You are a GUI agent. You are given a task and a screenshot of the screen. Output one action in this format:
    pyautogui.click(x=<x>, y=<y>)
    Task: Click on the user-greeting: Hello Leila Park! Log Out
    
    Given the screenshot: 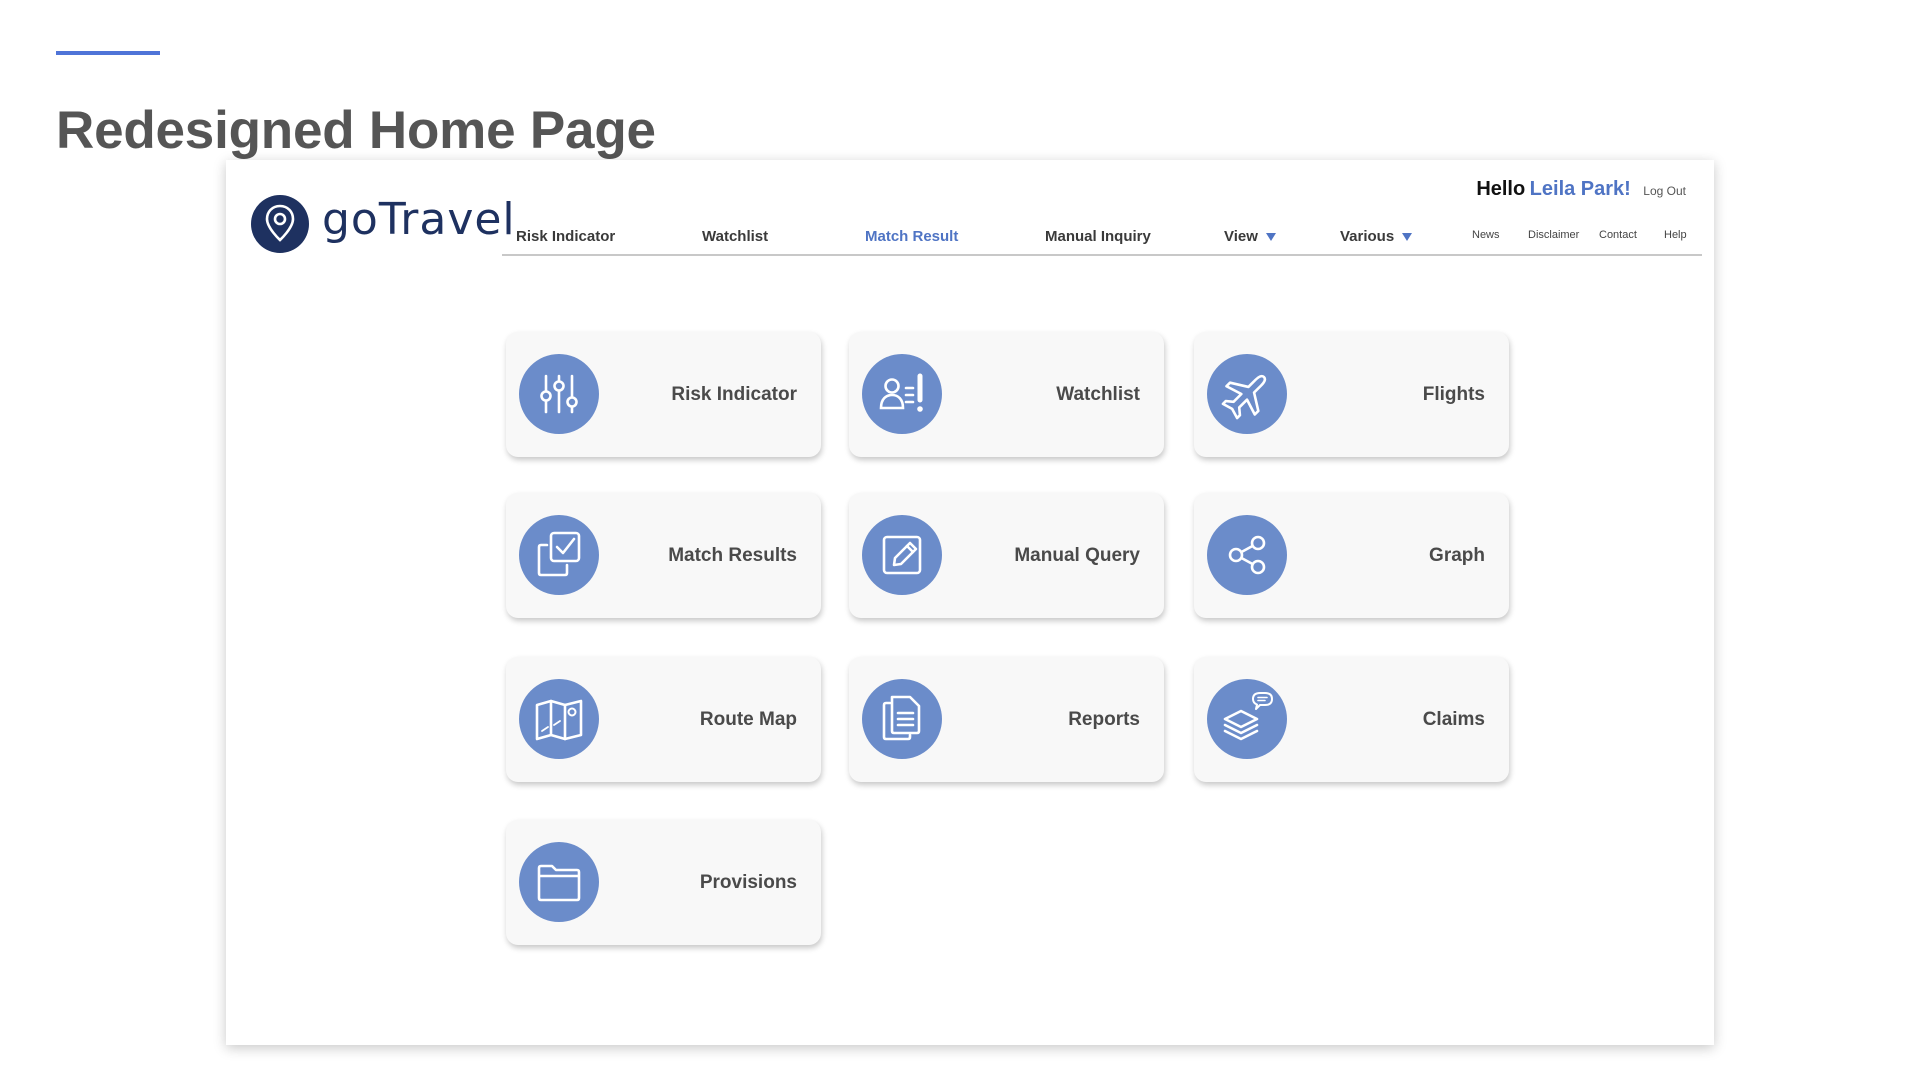 What is the action you would take?
    pyautogui.click(x=1581, y=189)
    